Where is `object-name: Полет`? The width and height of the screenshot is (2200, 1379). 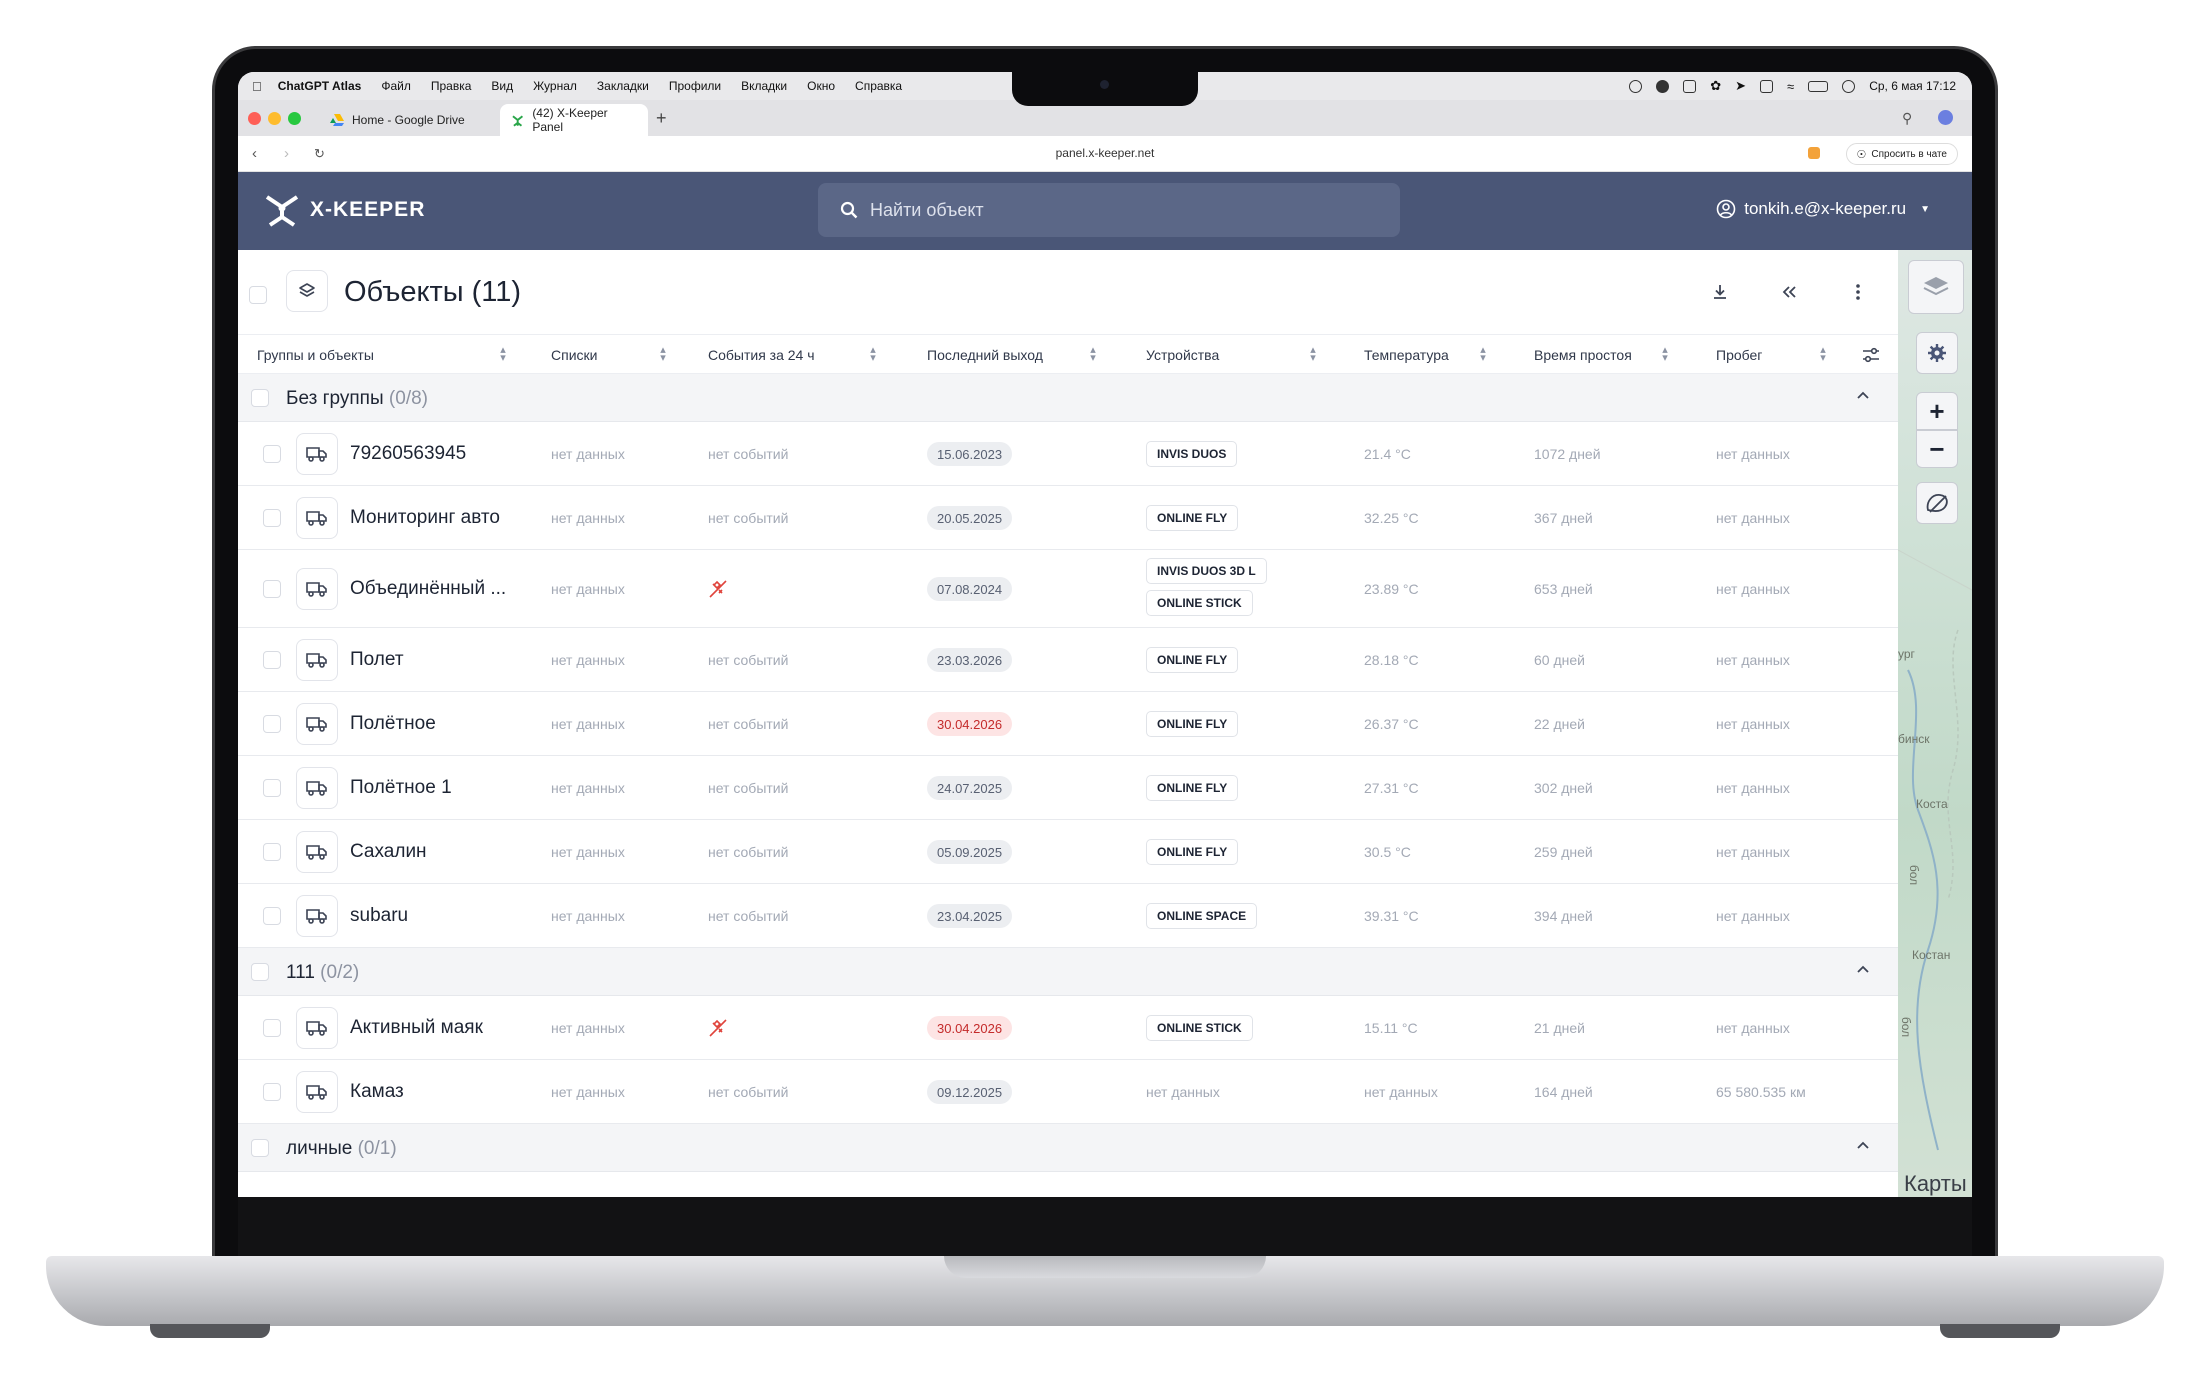
object-name: Полет is located at coordinates (377, 660).